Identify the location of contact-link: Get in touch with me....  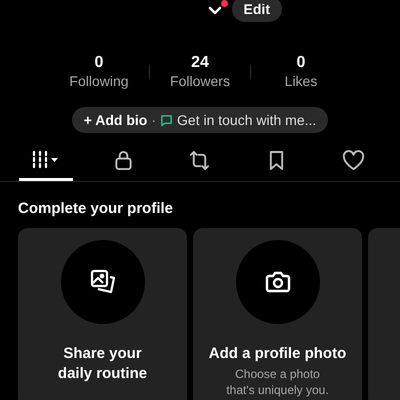
(246, 120).